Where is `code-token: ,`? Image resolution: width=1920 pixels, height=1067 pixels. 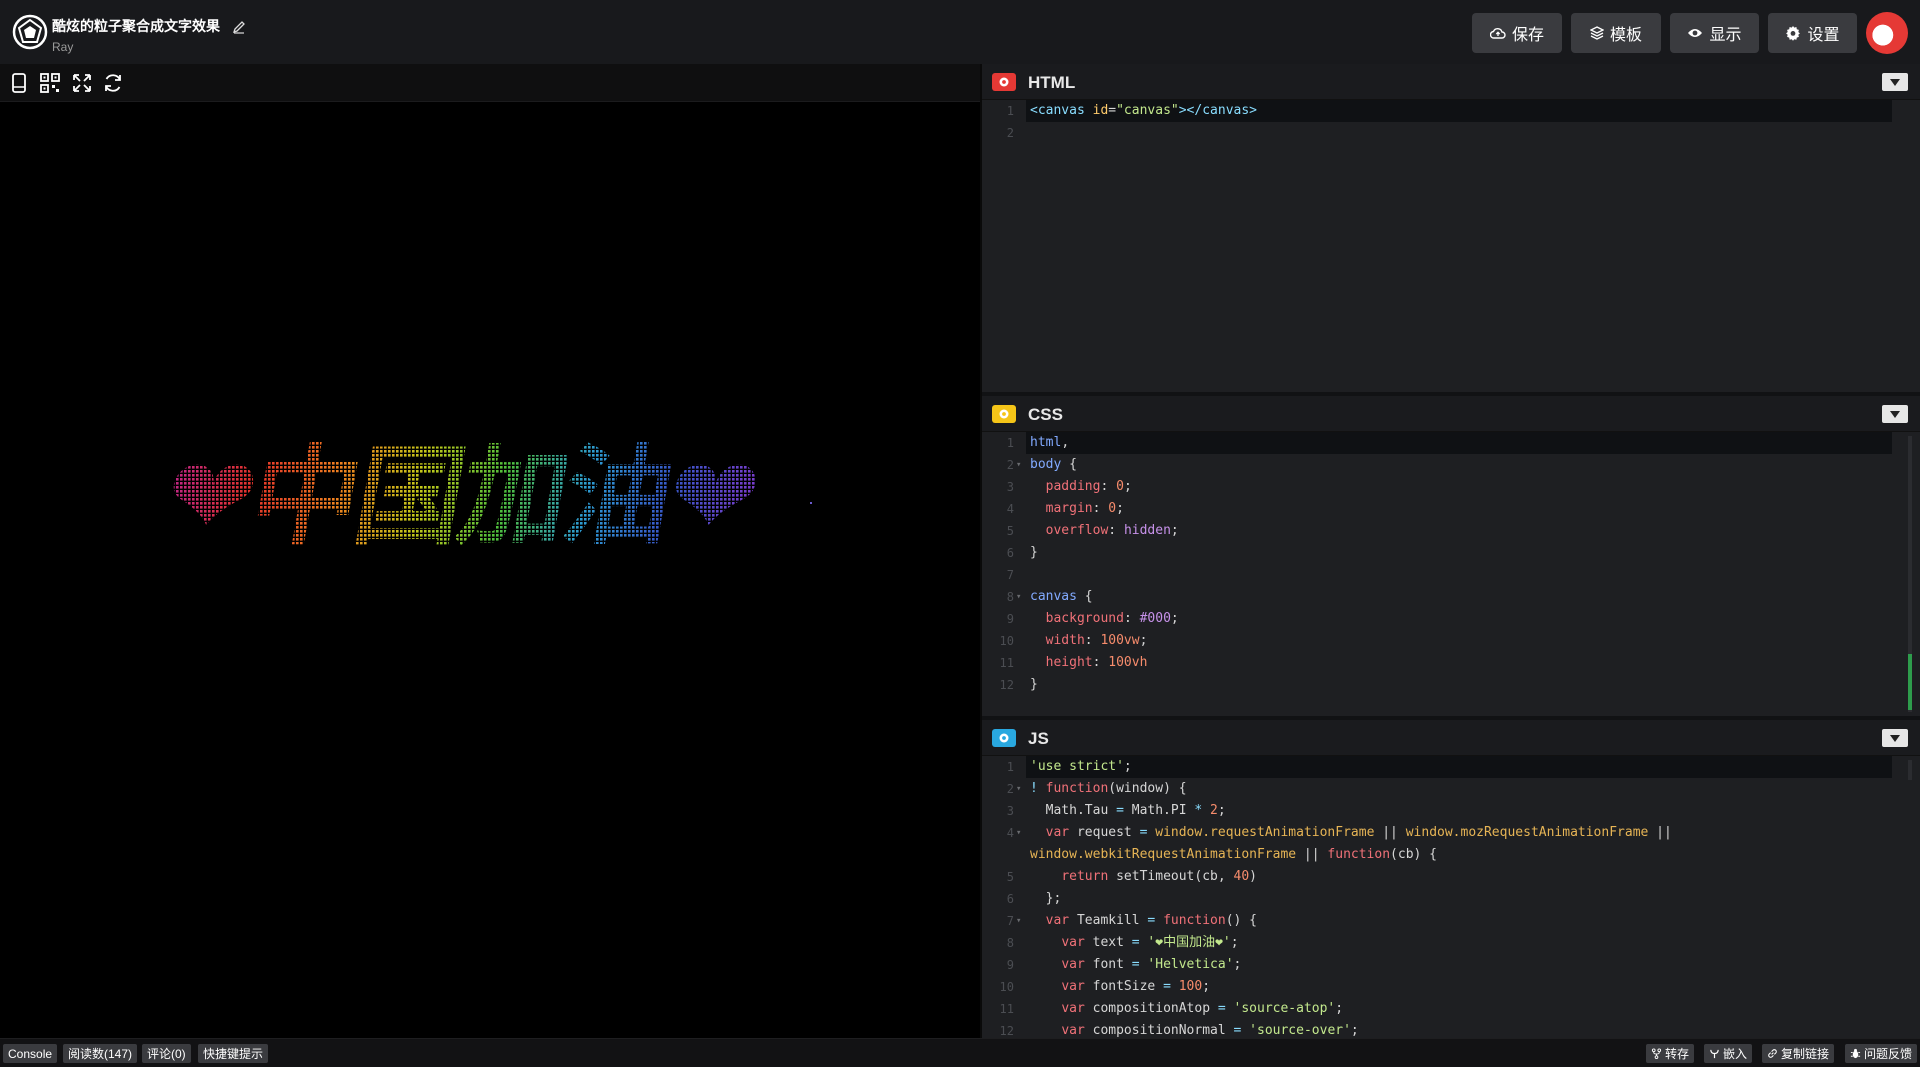 code-token: , is located at coordinates (1065, 442).